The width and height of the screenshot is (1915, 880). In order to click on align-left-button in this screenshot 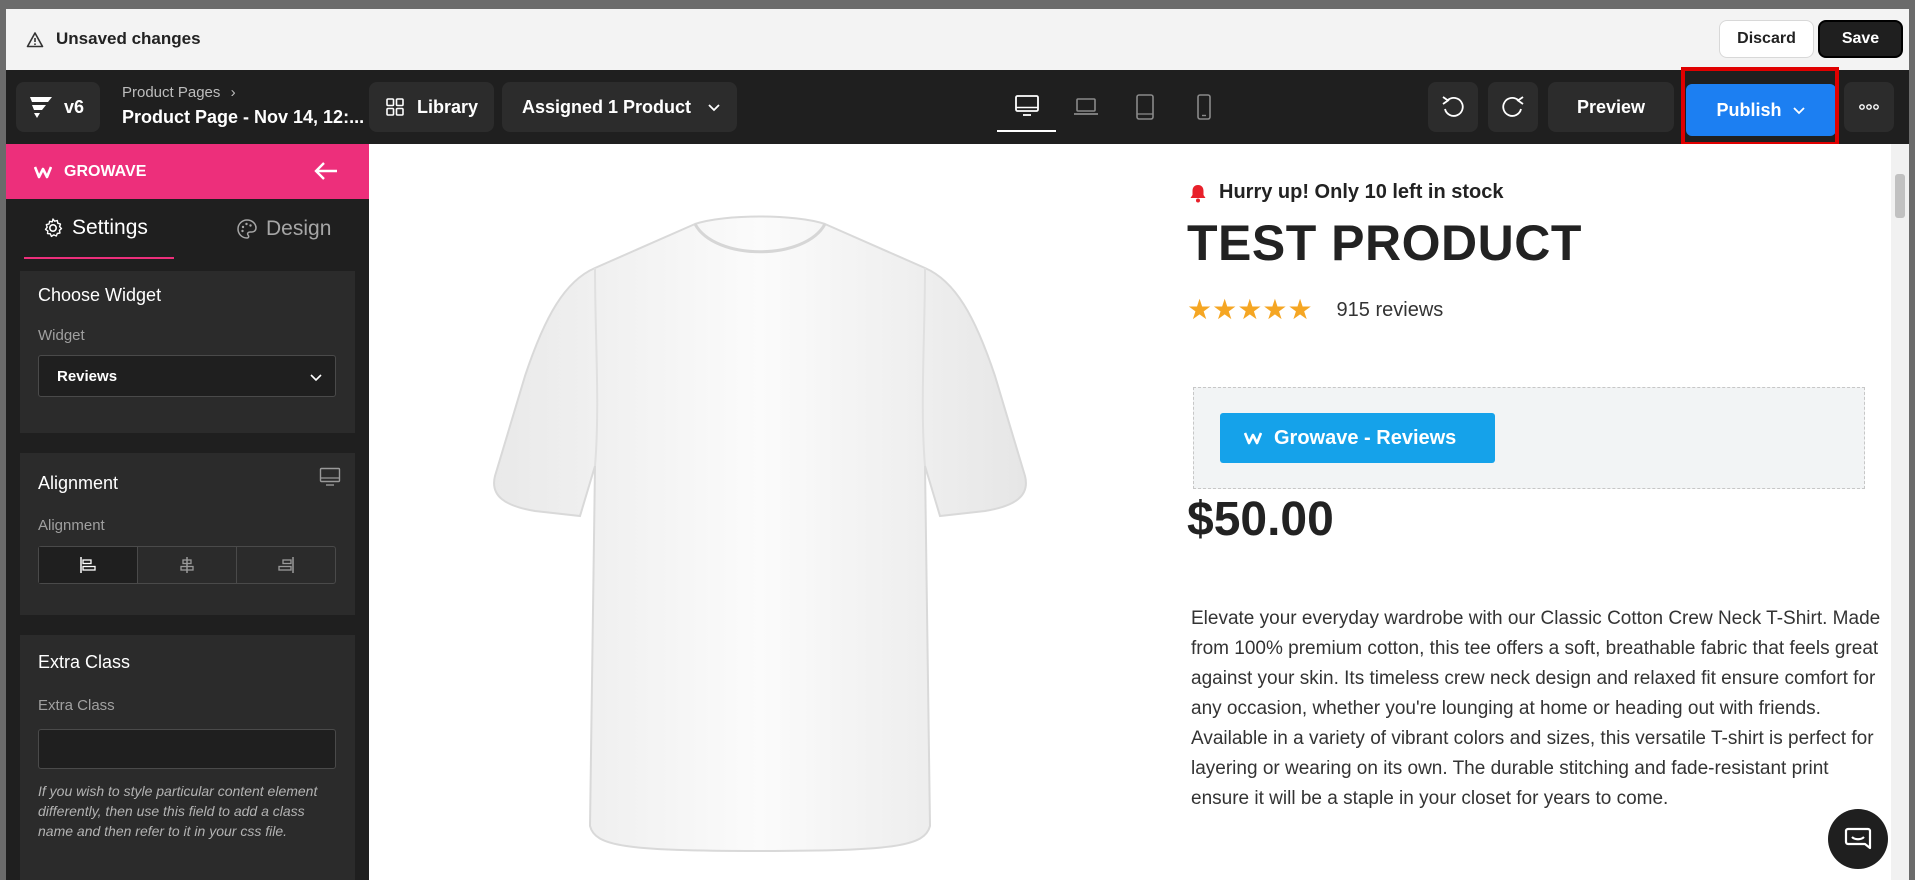, I will do `click(88, 565)`.